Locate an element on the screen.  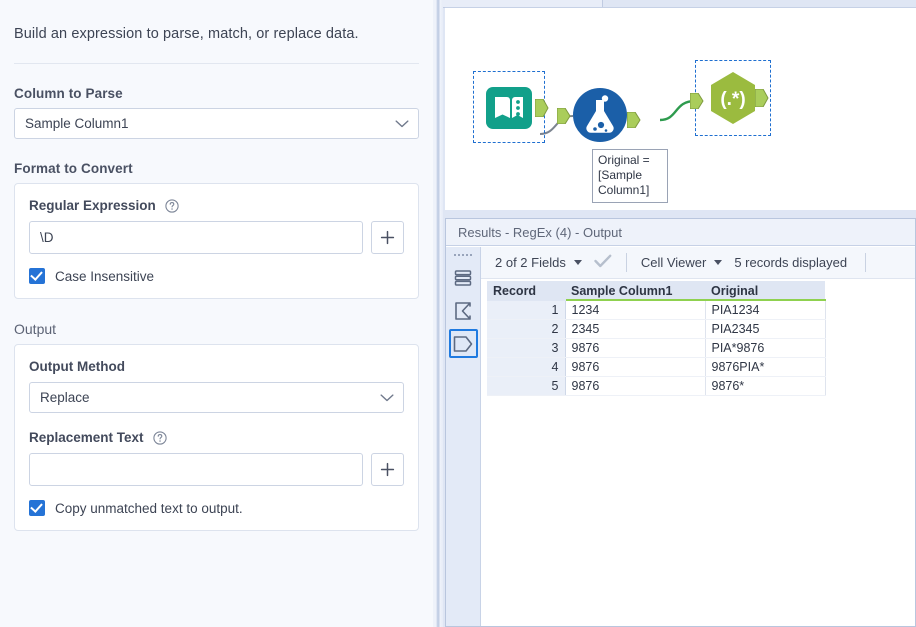
regular-expression-add-button is located at coordinates (387, 237).